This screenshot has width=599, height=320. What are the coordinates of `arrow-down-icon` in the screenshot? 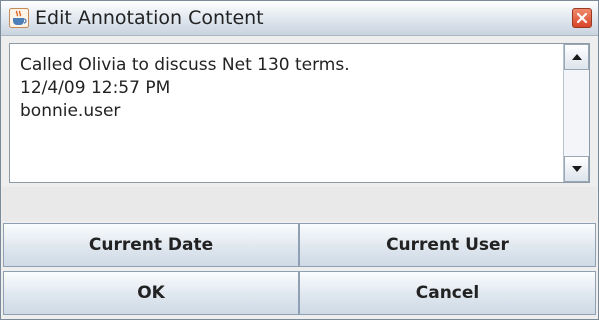 It's located at (577, 169).